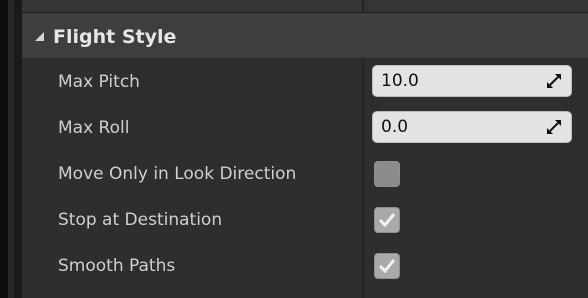 Image resolution: width=588 pixels, height=298 pixels. Describe the element at coordinates (99, 82) in the screenshot. I see `property-label: Max Pitch` at that location.